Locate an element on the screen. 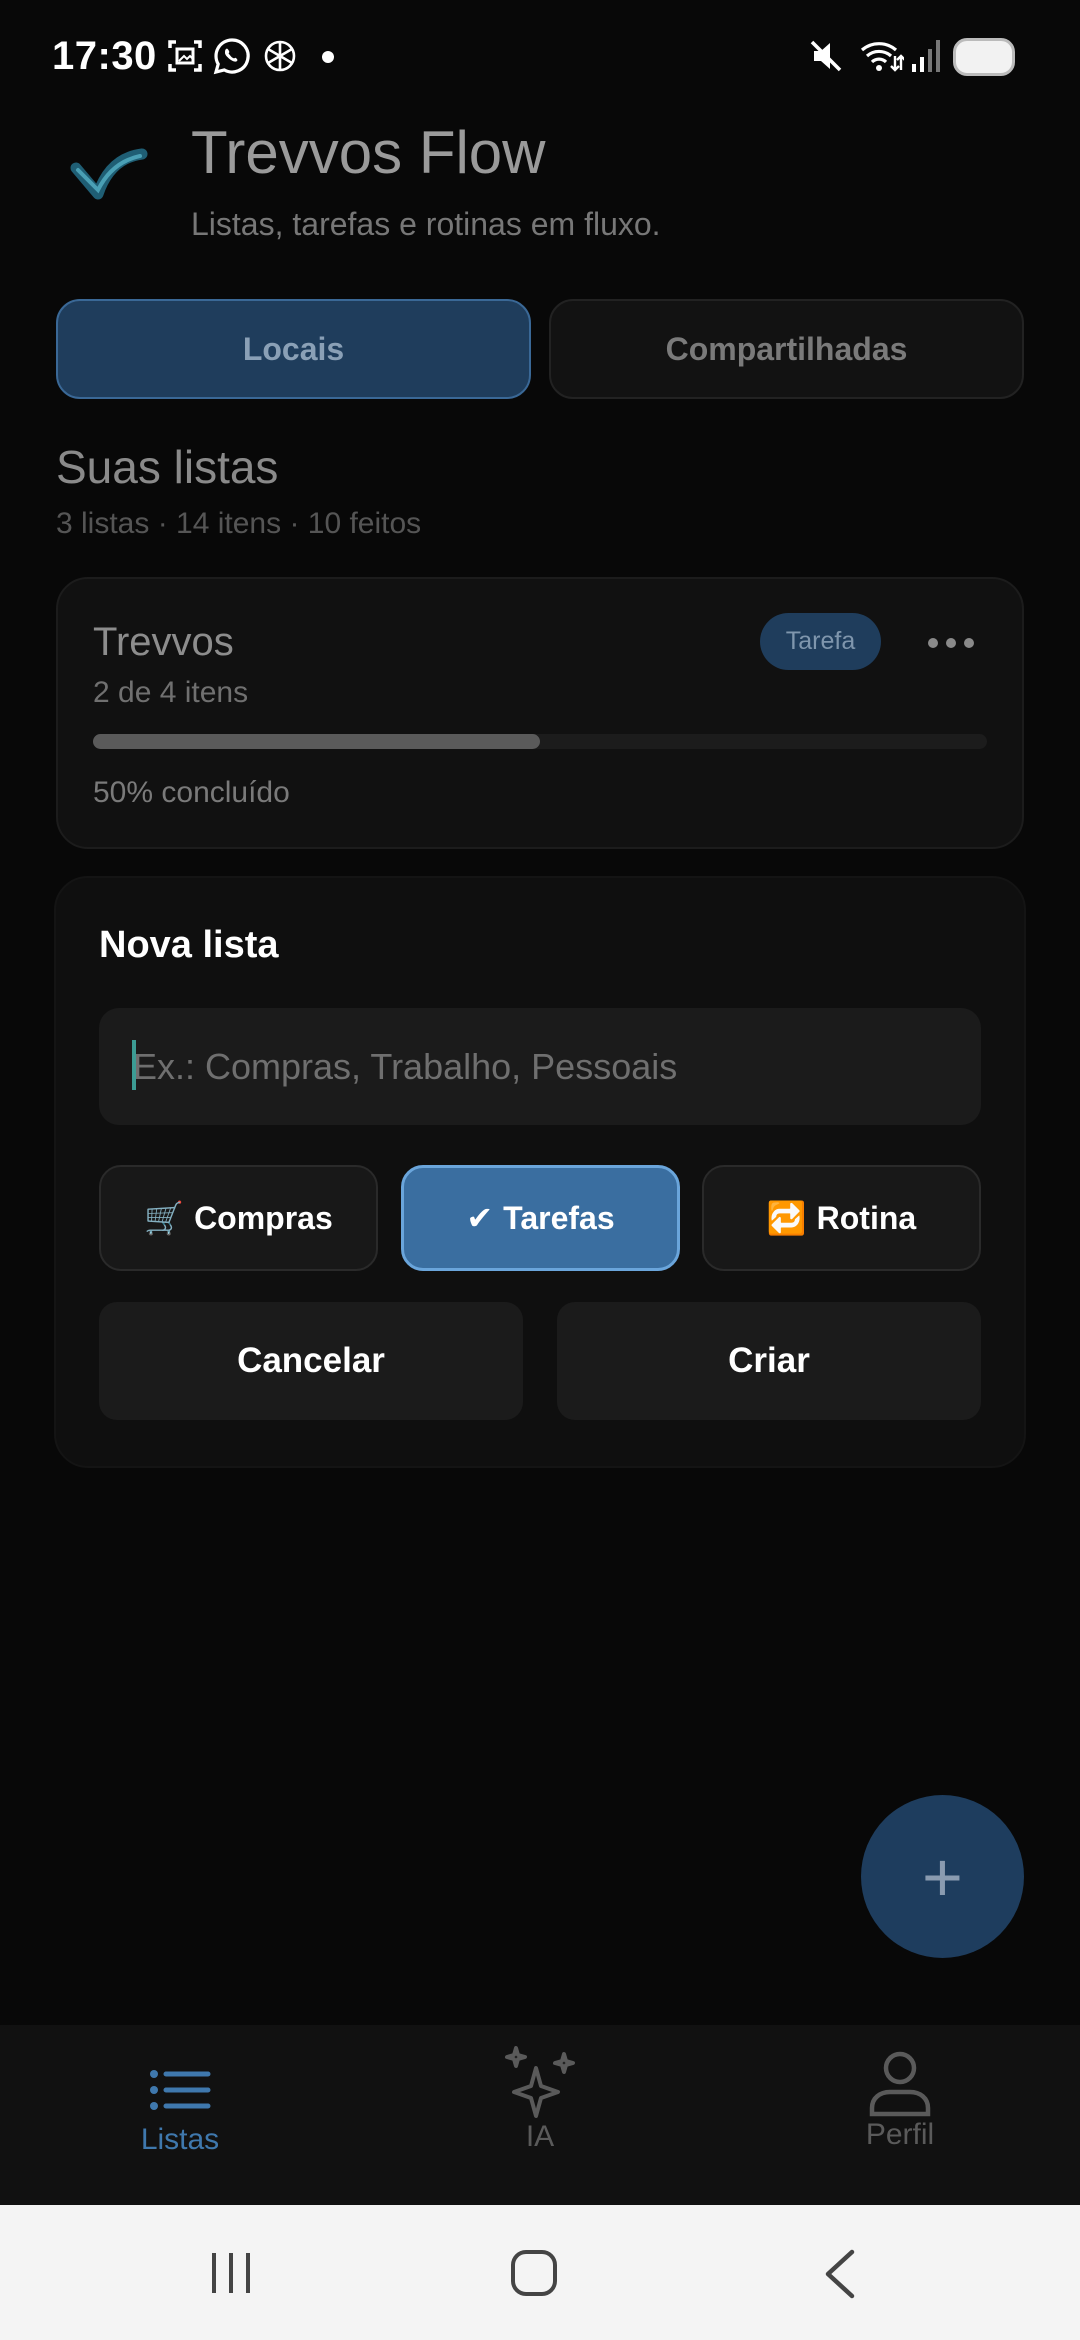 This screenshot has height=2340, width=1080. create-button: Criar is located at coordinates (769, 1361).